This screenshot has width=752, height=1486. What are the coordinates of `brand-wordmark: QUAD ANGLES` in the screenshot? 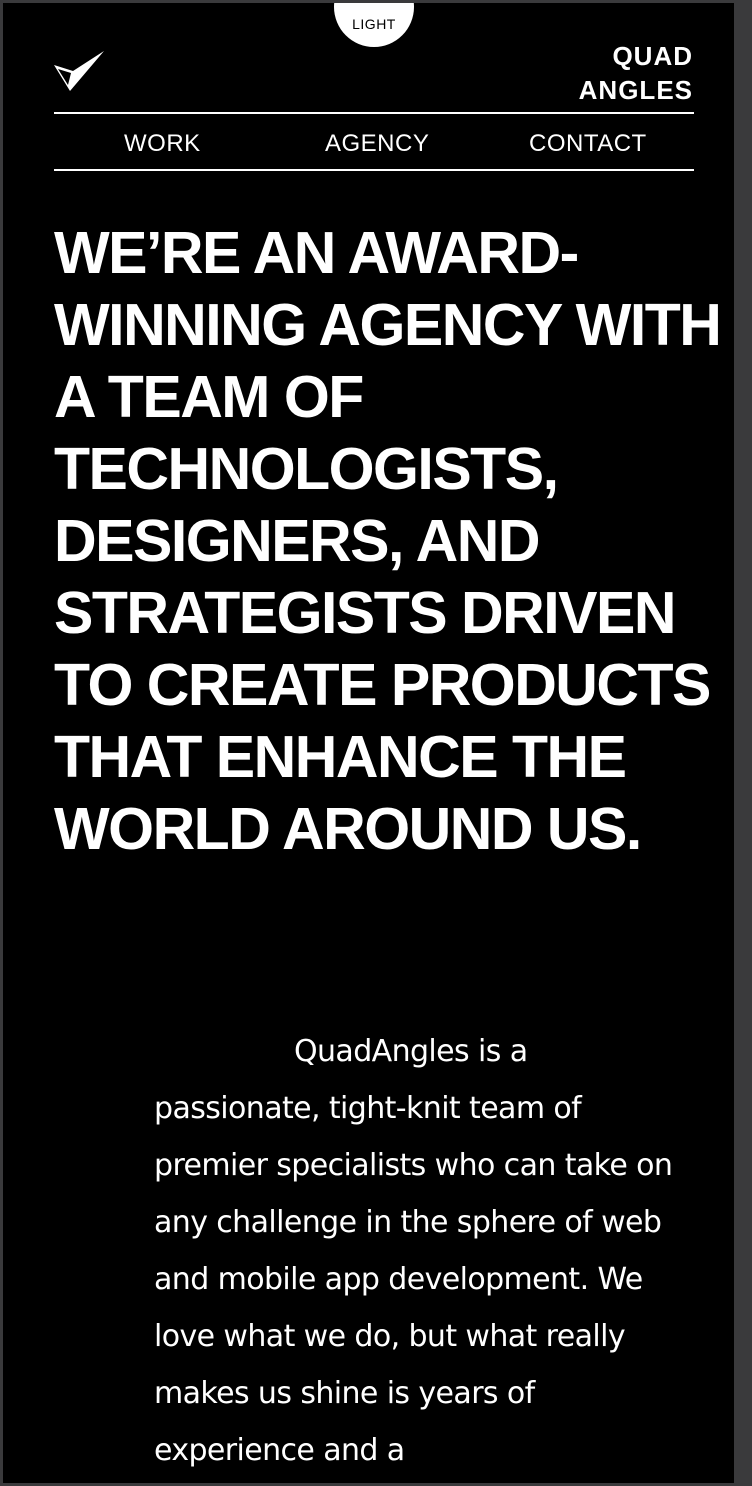 It's located at (636, 73).